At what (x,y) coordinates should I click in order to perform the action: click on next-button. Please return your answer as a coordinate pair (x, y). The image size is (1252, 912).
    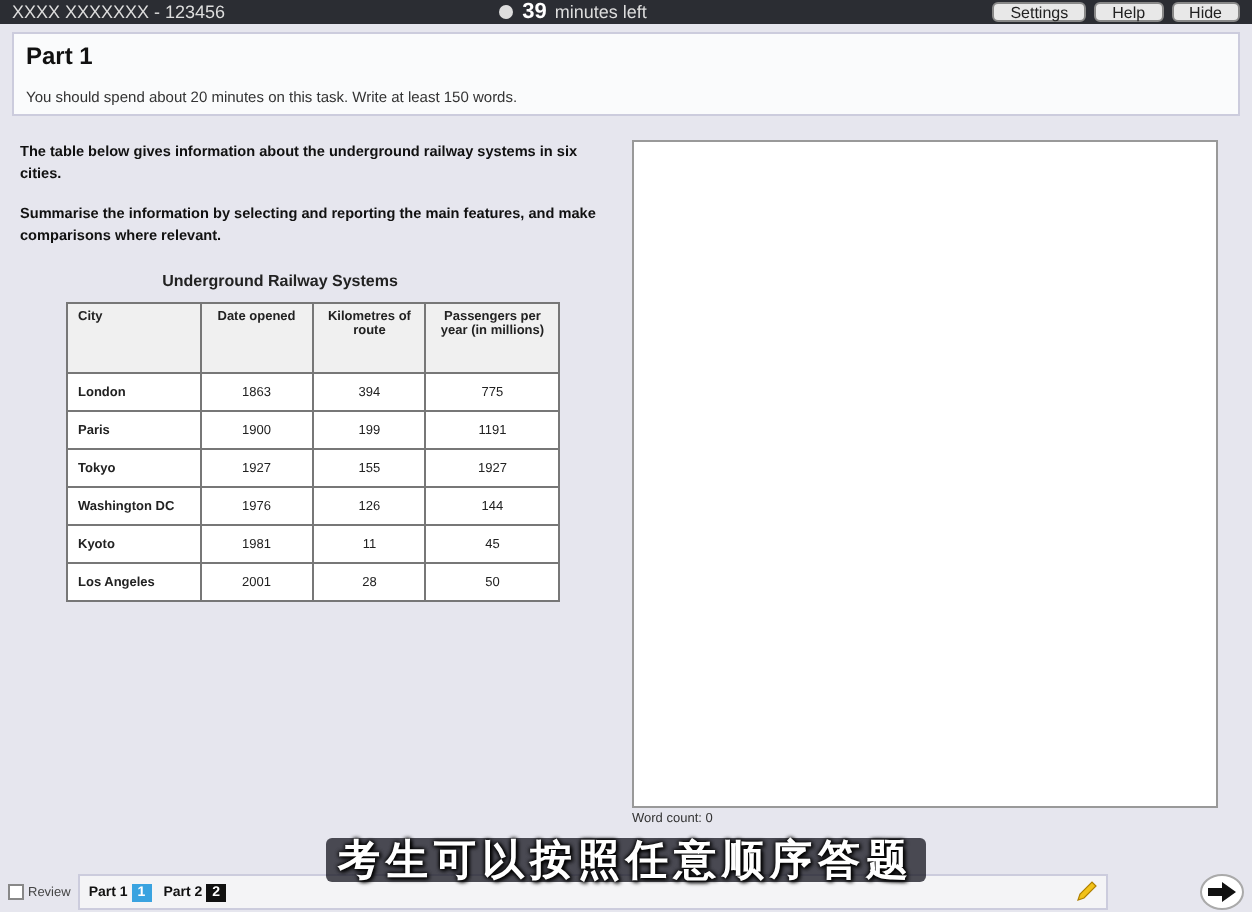
    Looking at the image, I should click on (1222, 892).